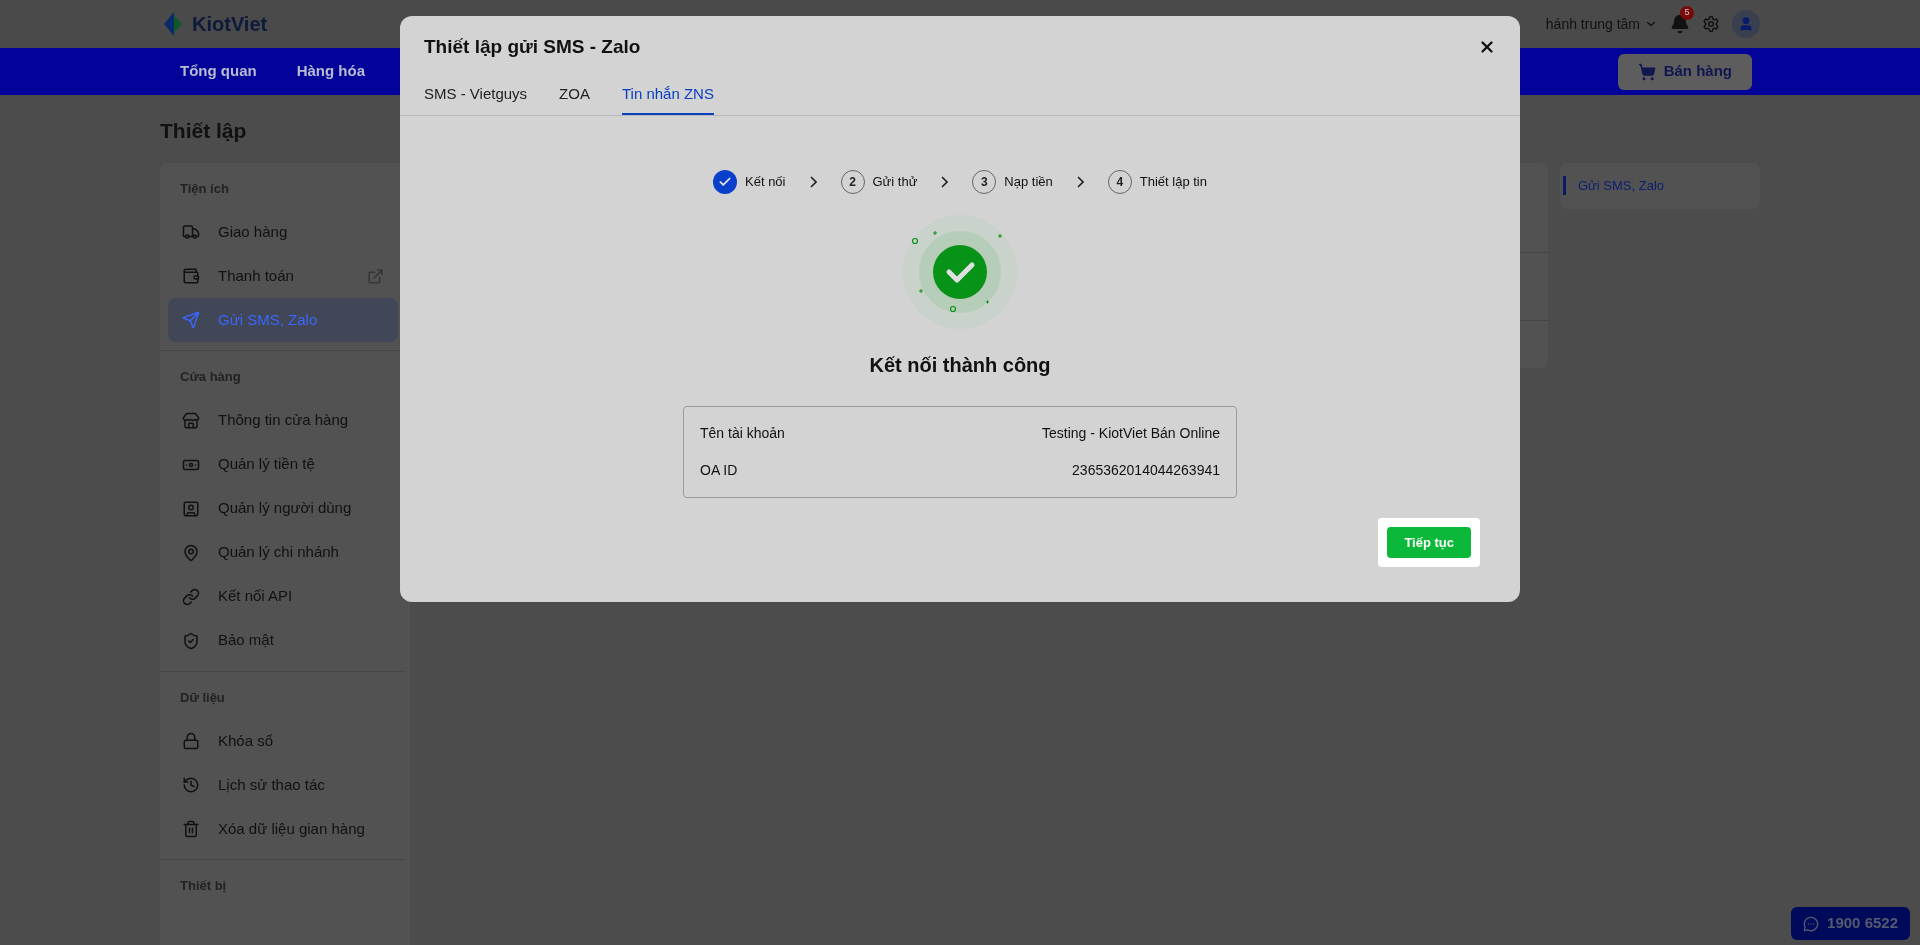 This screenshot has width=1920, height=945. What do you see at coordinates (667, 98) in the screenshot?
I see `tab: Tin nhắn ZNS` at bounding box center [667, 98].